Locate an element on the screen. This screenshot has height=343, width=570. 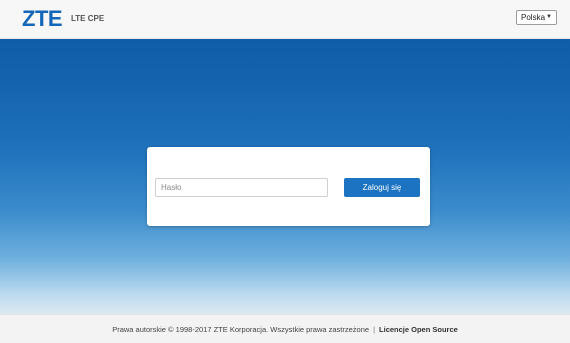
open-source-licenses-link: Licencje Open Source is located at coordinates (418, 329).